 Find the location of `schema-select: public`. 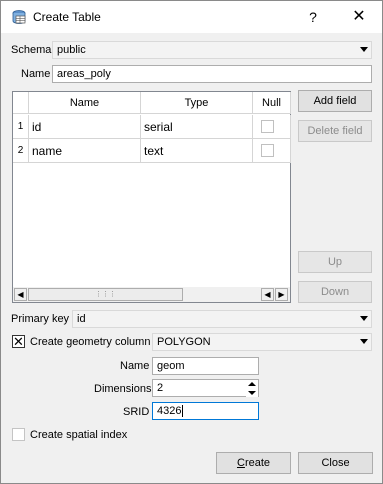

schema-select: public is located at coordinates (212, 50).